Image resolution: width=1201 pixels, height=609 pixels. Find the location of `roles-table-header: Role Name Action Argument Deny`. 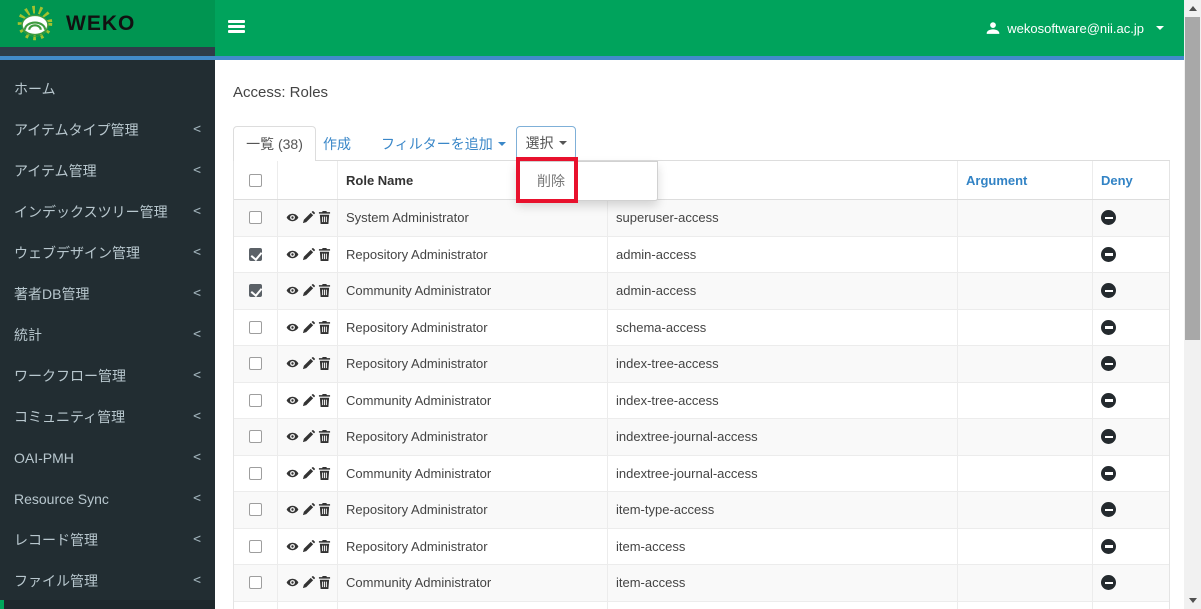

roles-table-header: Role Name Action Argument Deny is located at coordinates (701, 180).